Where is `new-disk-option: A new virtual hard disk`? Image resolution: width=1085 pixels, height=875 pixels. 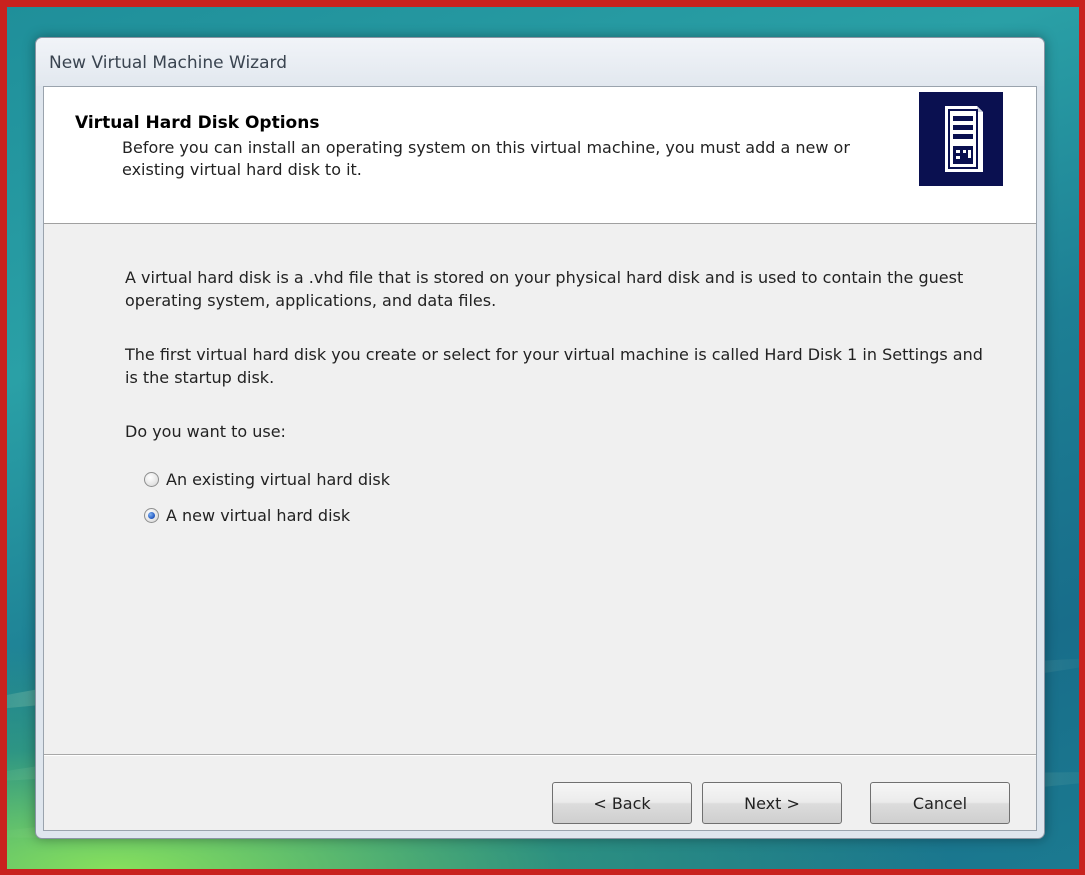
new-disk-option: A new virtual hard disk is located at coordinates (247, 515).